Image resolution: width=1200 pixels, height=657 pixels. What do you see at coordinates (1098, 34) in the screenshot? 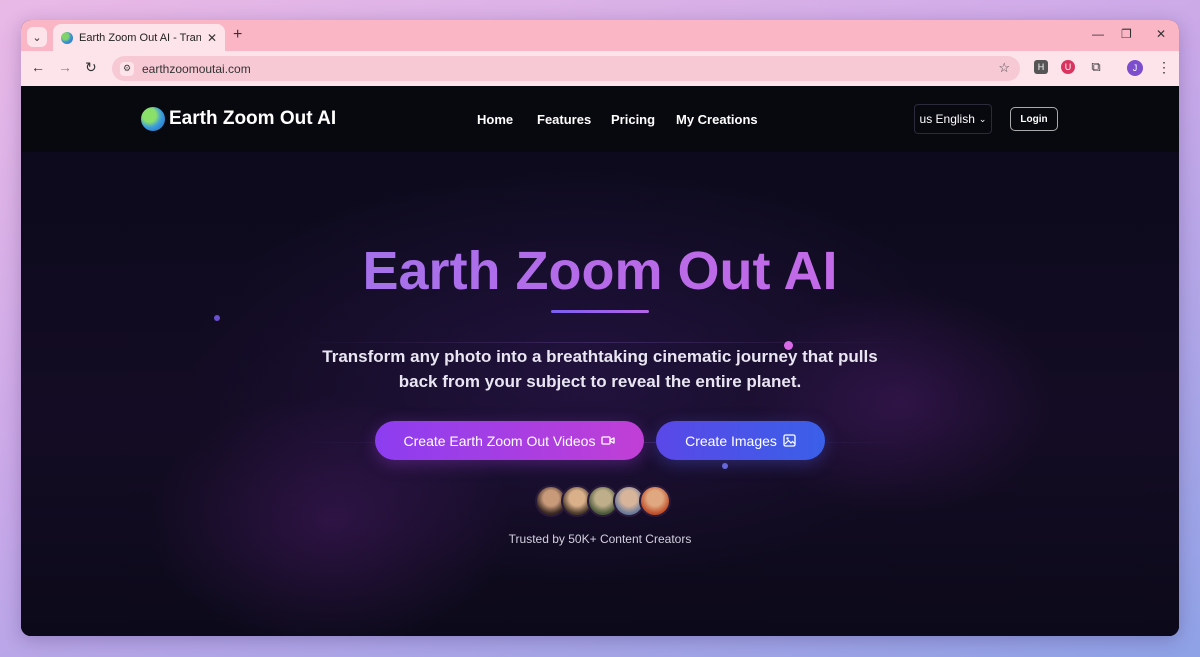
I see `minimize-icon: —` at bounding box center [1098, 34].